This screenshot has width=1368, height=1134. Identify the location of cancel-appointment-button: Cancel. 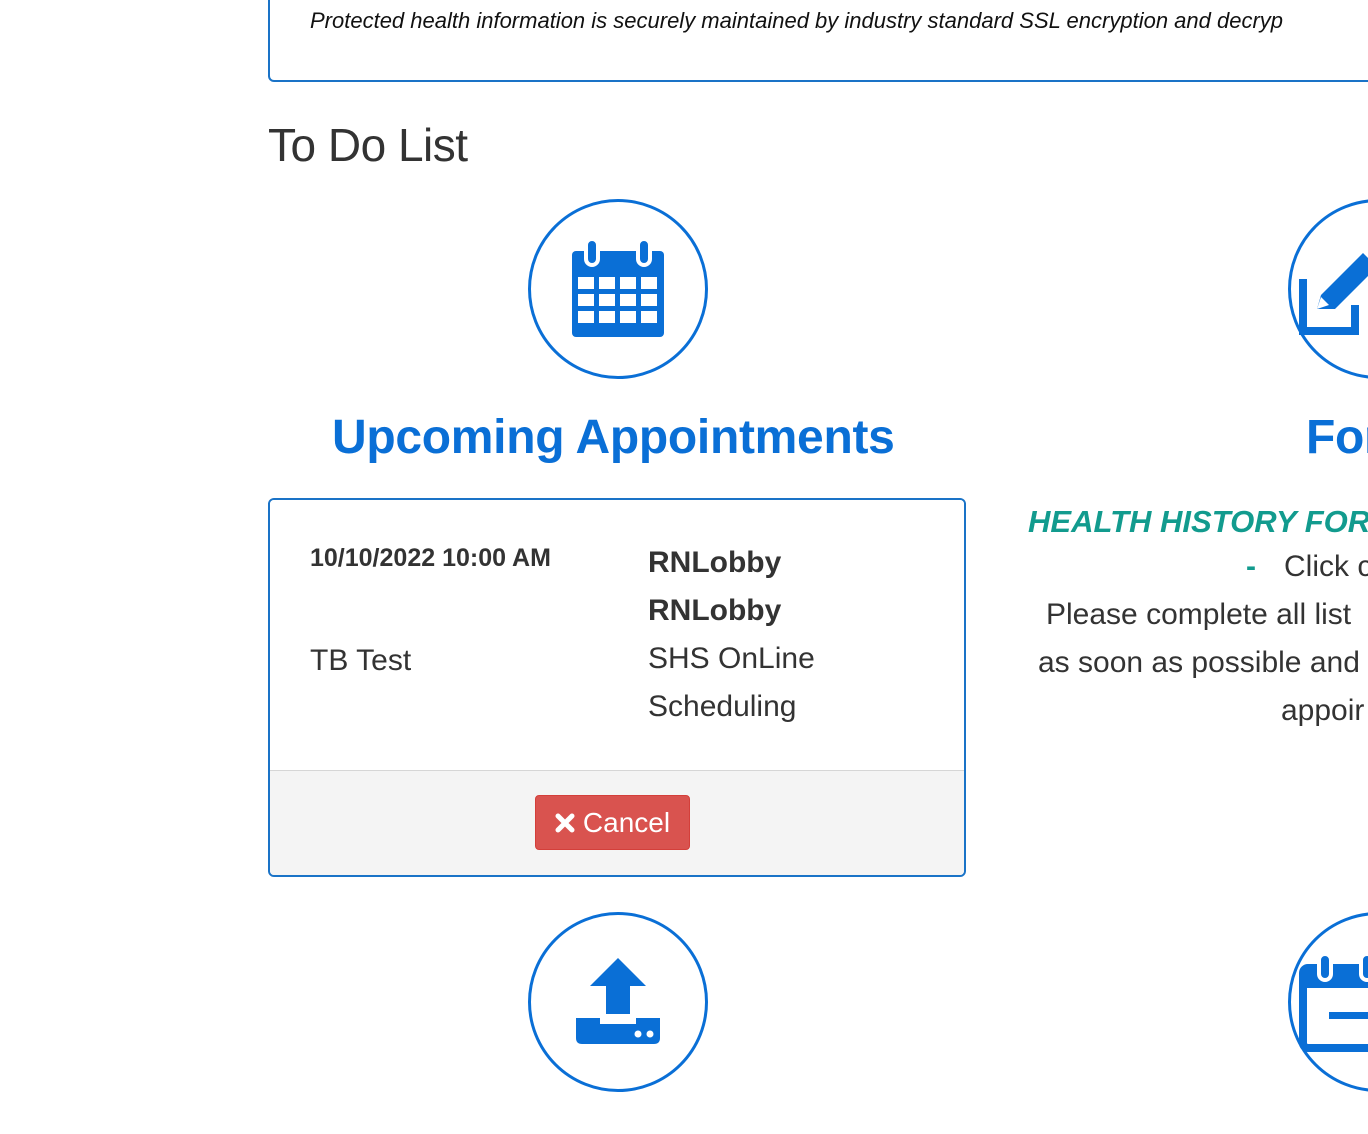
(612, 822).